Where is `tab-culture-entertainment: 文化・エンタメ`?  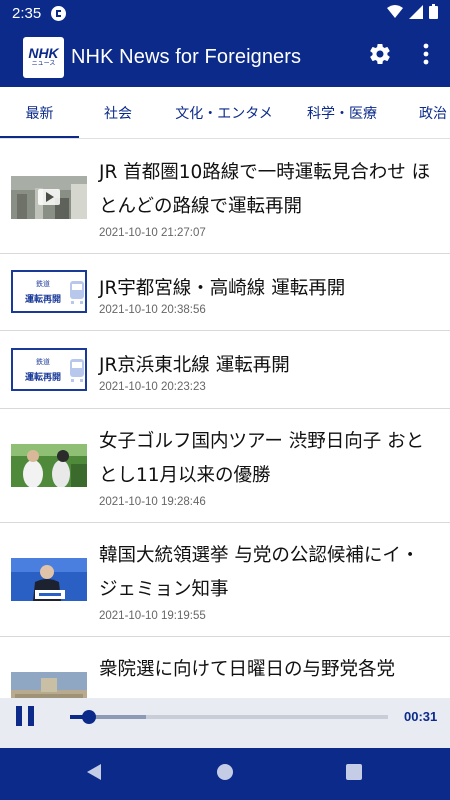 tab-culture-entertainment: 文化・エンタメ is located at coordinates (224, 112).